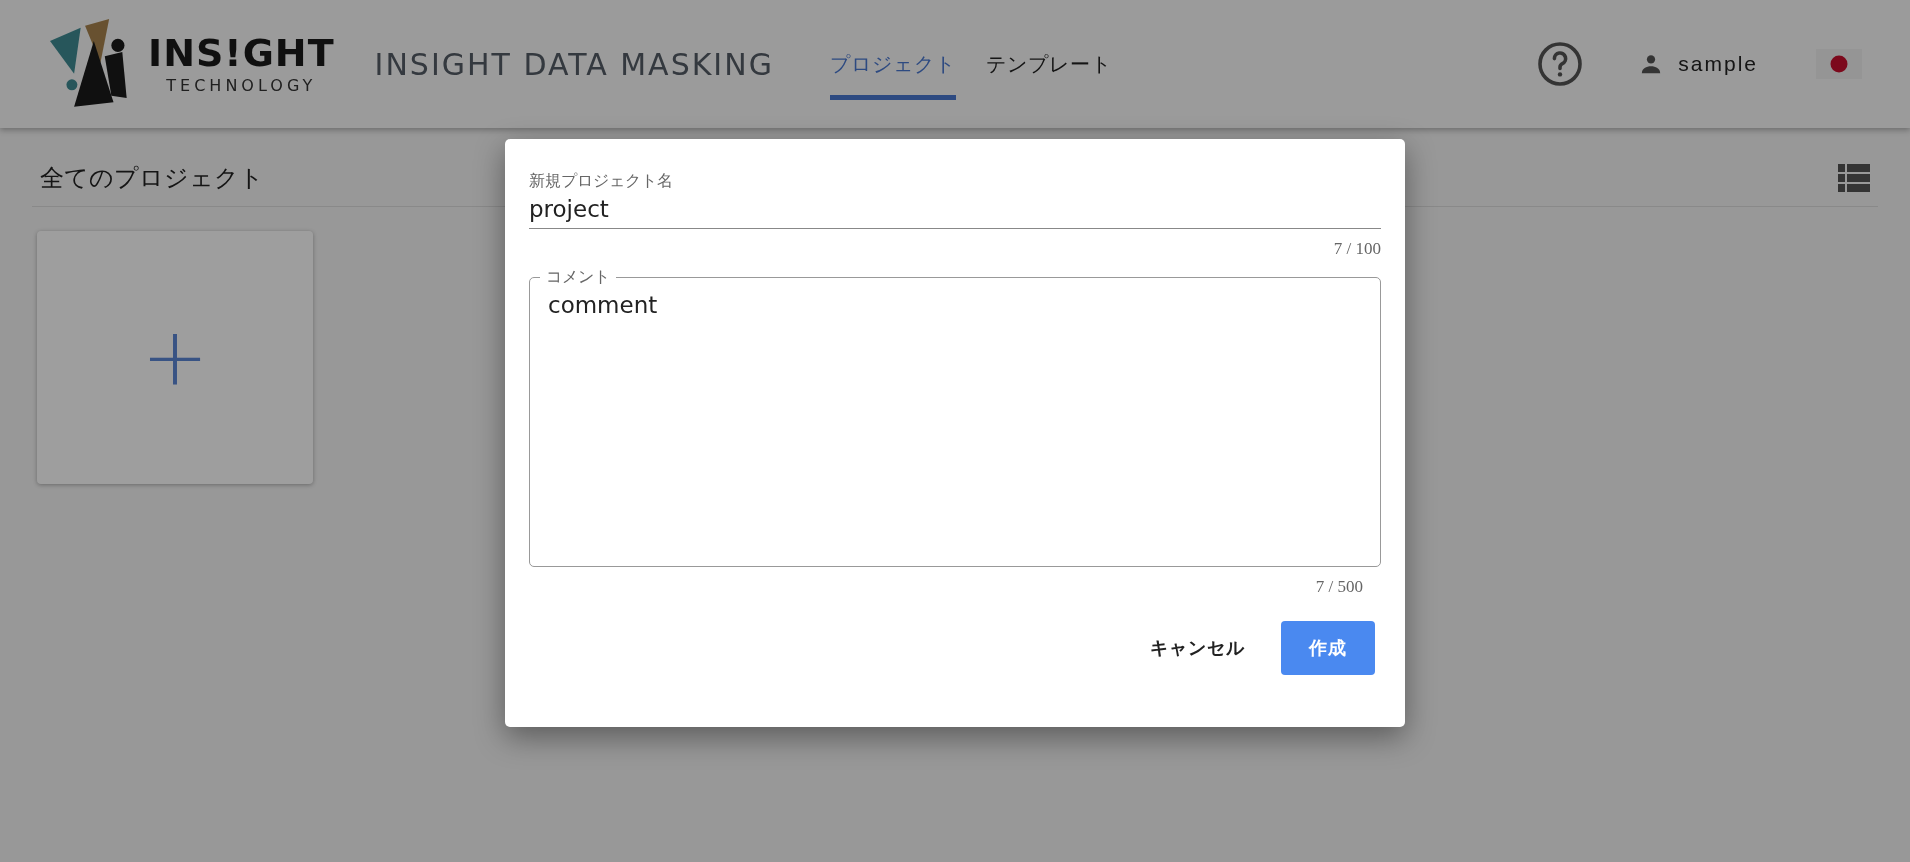 Image resolution: width=1910 pixels, height=862 pixels. Describe the element at coordinates (1339, 587) in the screenshot. I see `character-counter: 7 / 500` at that location.